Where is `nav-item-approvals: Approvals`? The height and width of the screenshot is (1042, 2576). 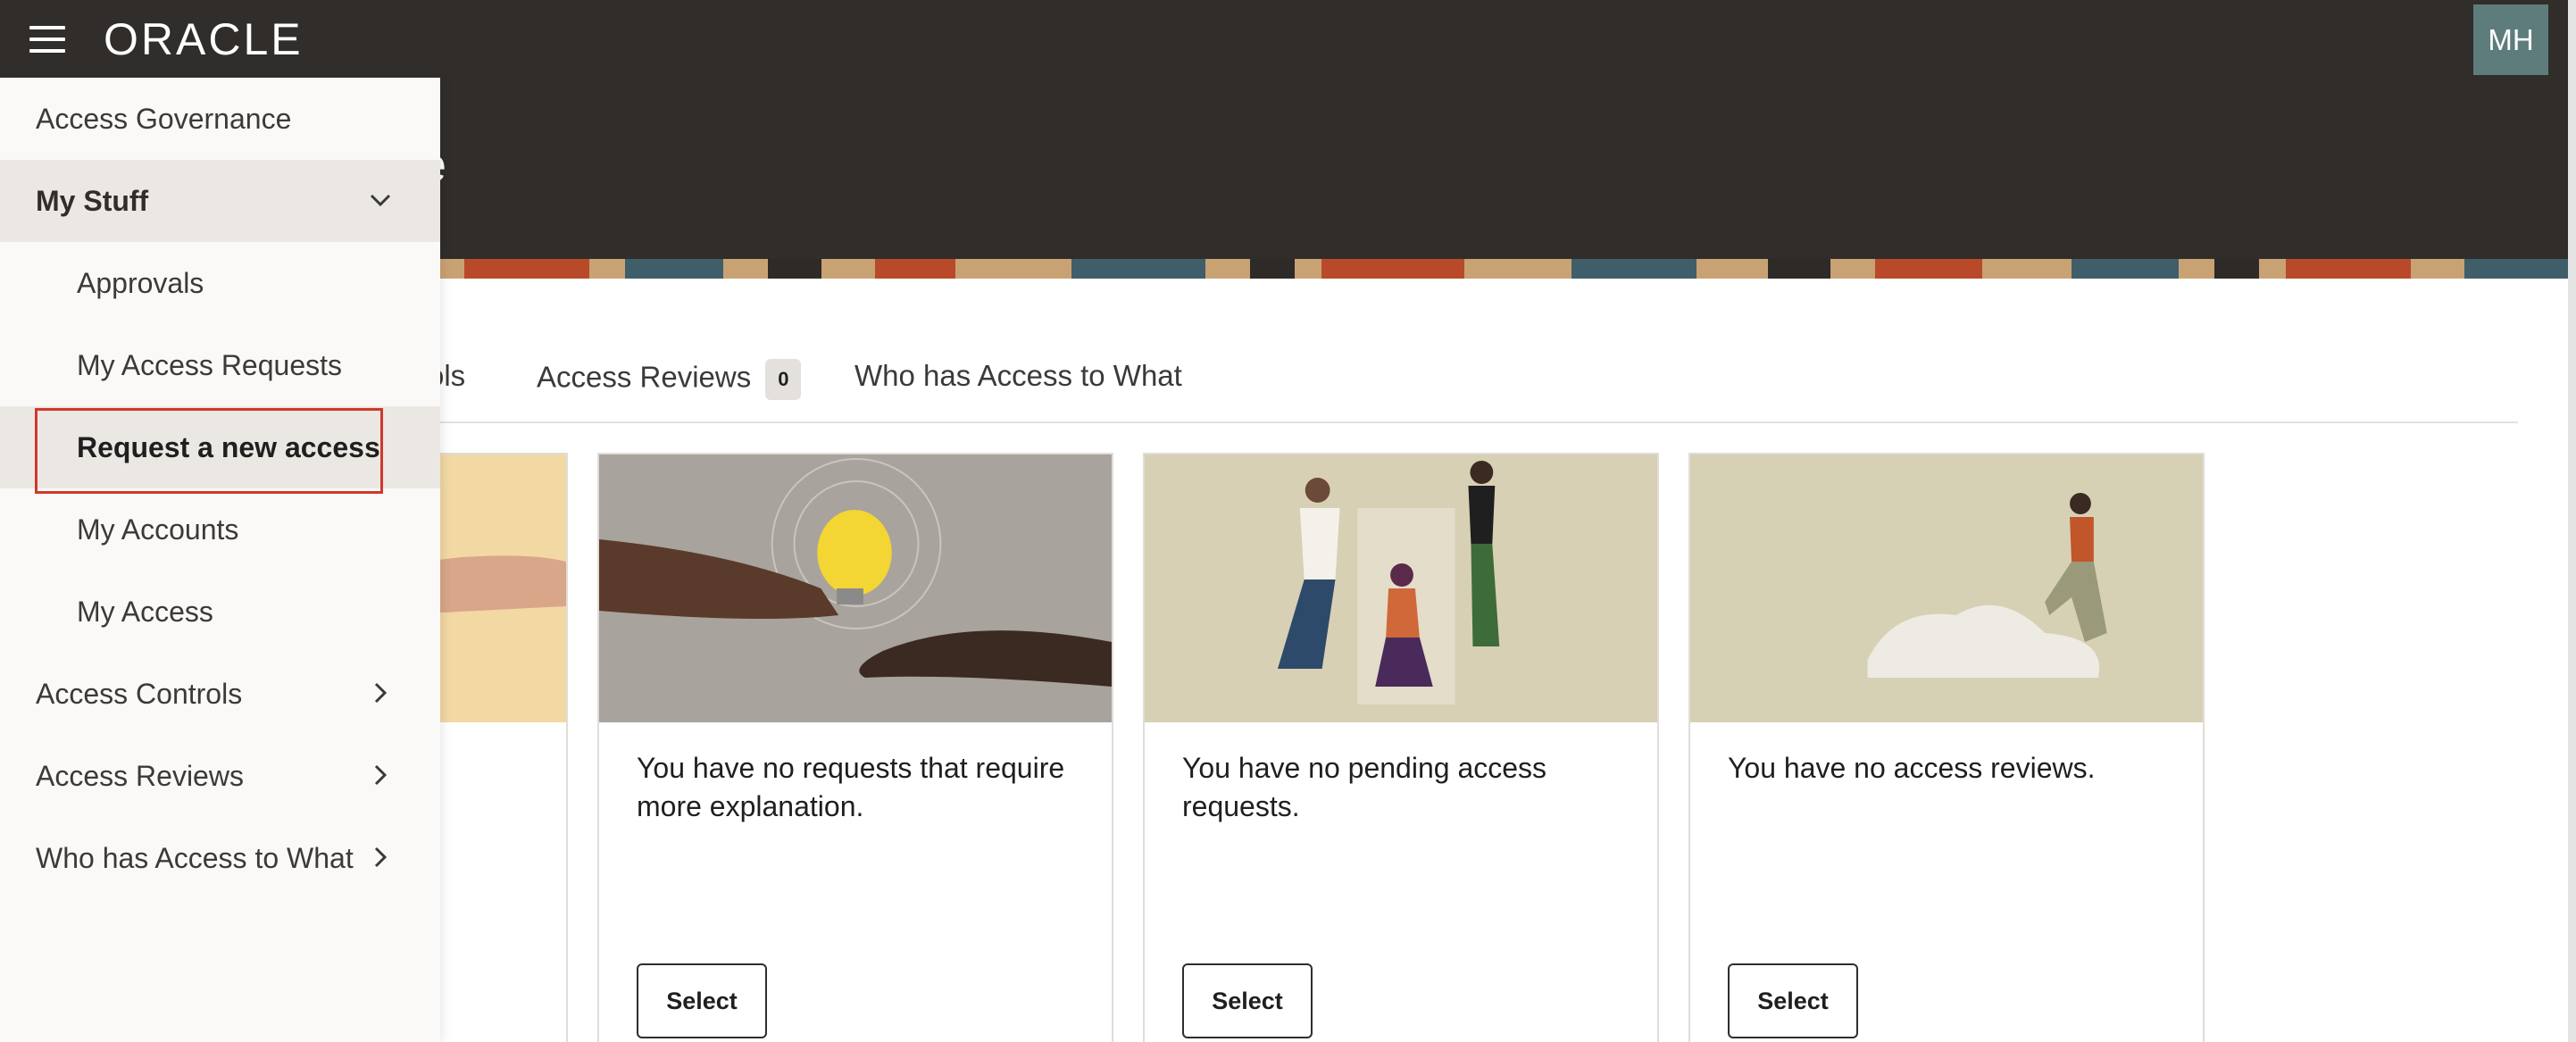
nav-item-approvals: Approvals is located at coordinates (220, 283).